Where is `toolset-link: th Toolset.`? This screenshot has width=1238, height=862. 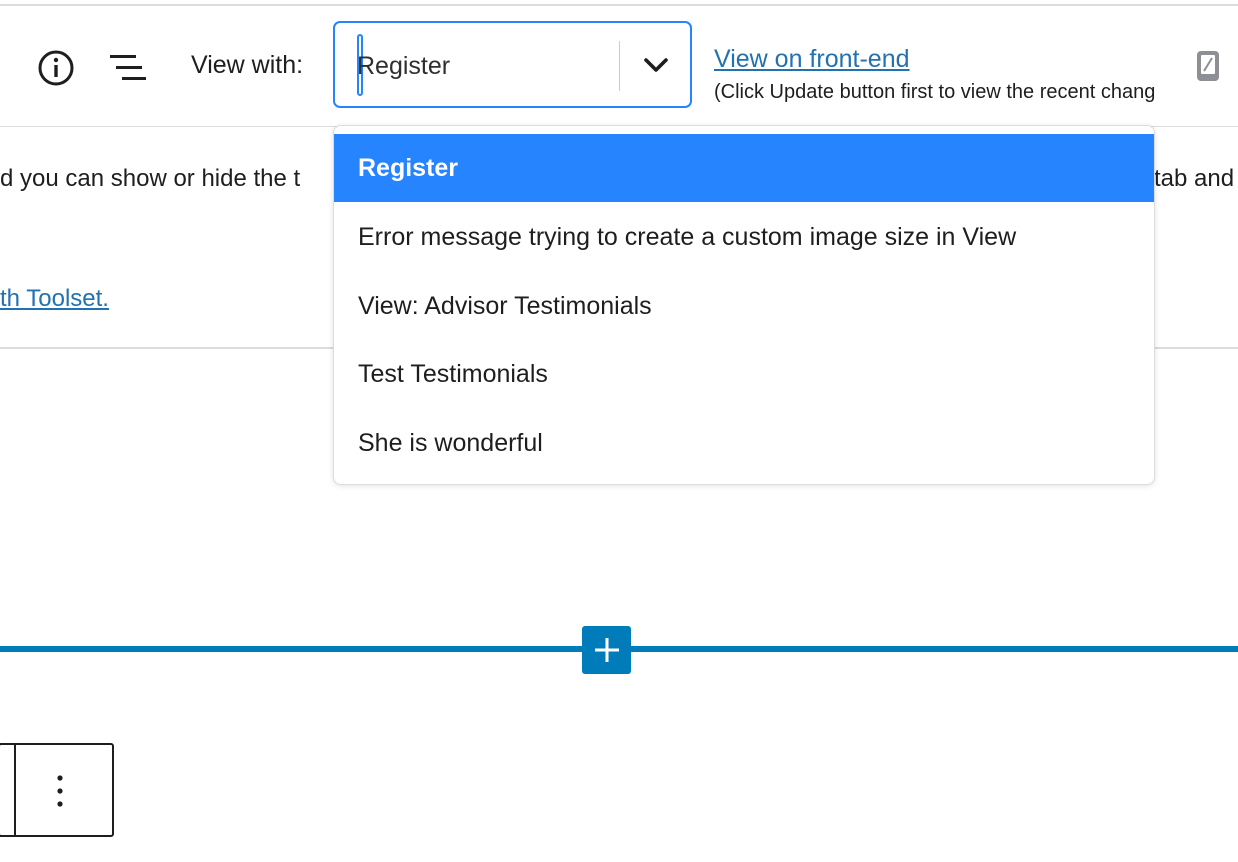
toolset-link: th Toolset. is located at coordinates (54, 299).